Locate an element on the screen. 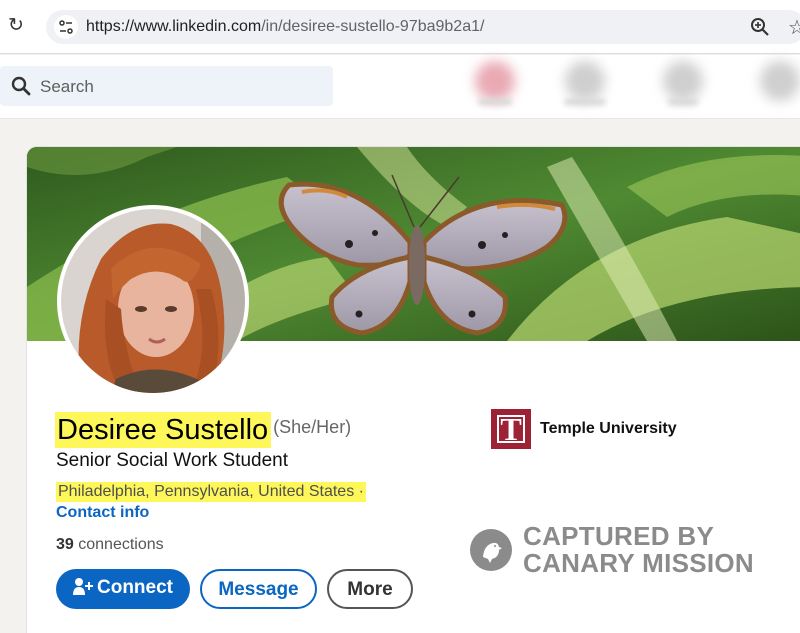  watermark-line-1: CAPTURED BY is located at coordinates (619, 536).